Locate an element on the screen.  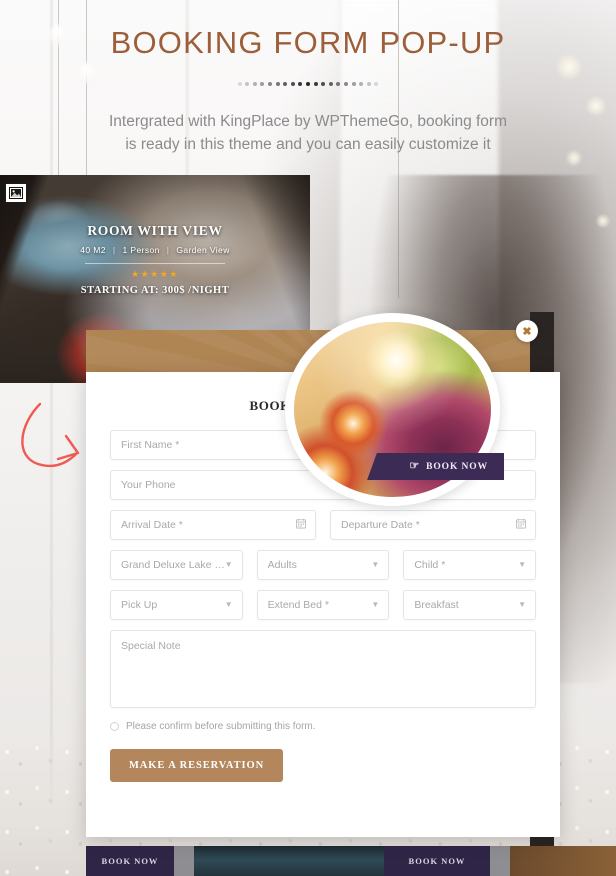
pick-up-value: Pick Up is located at coordinates (139, 605).